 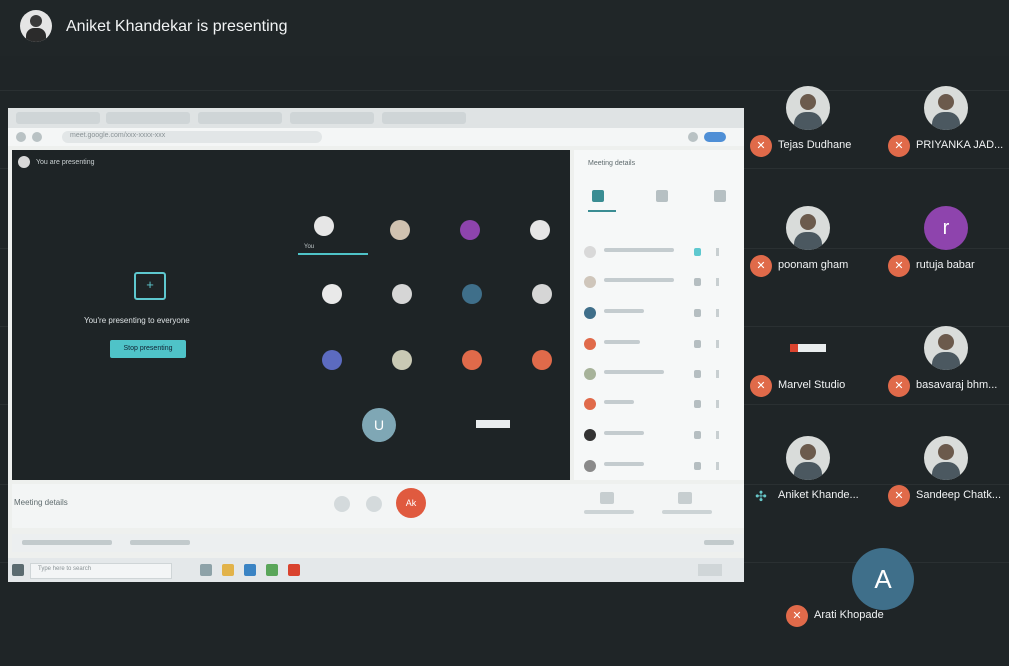 I want to click on start-icon, so click(x=18, y=570).